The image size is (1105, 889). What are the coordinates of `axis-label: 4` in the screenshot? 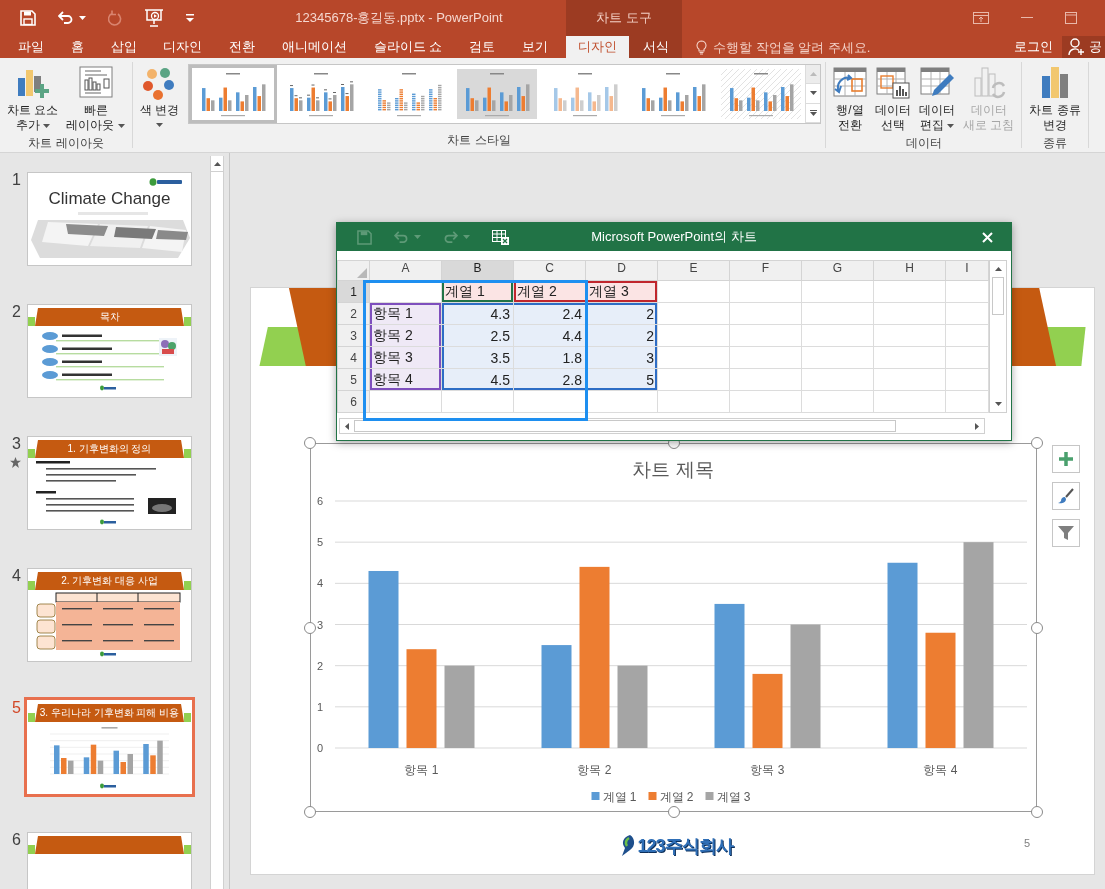 It's located at (320, 583).